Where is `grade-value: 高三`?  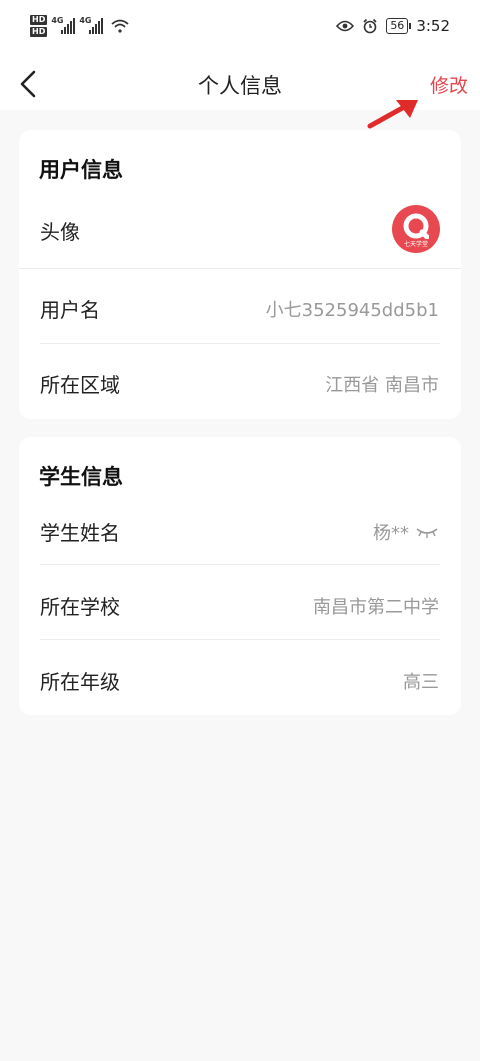 grade-value: 高三 is located at coordinates (421, 682).